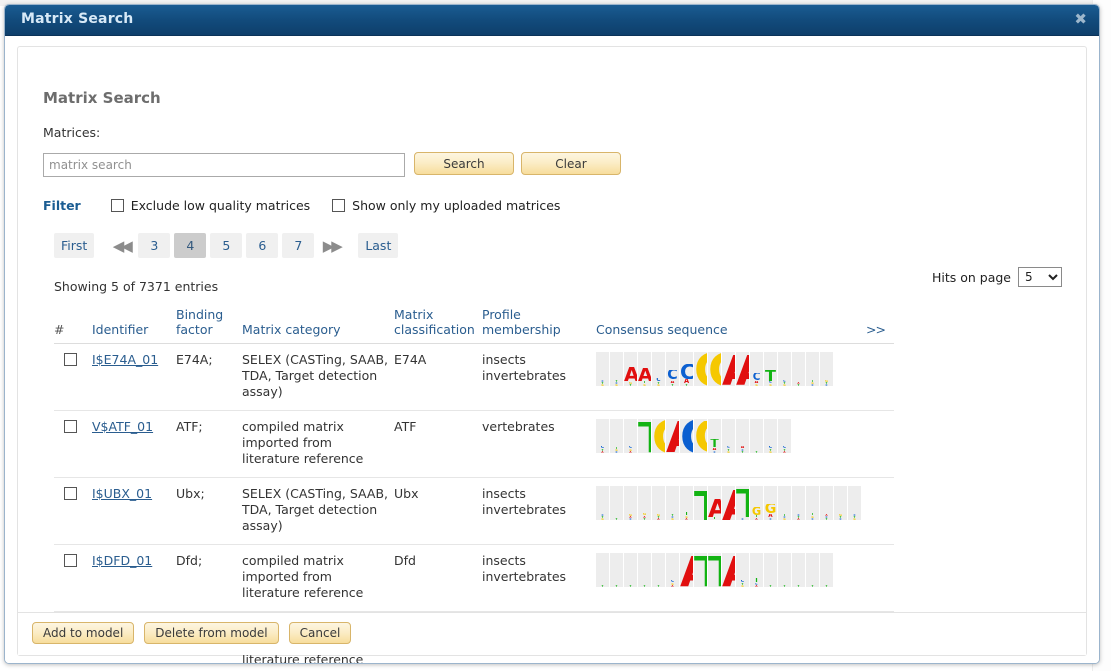  I want to click on checkbox-show-only-uploaded, so click(339, 205).